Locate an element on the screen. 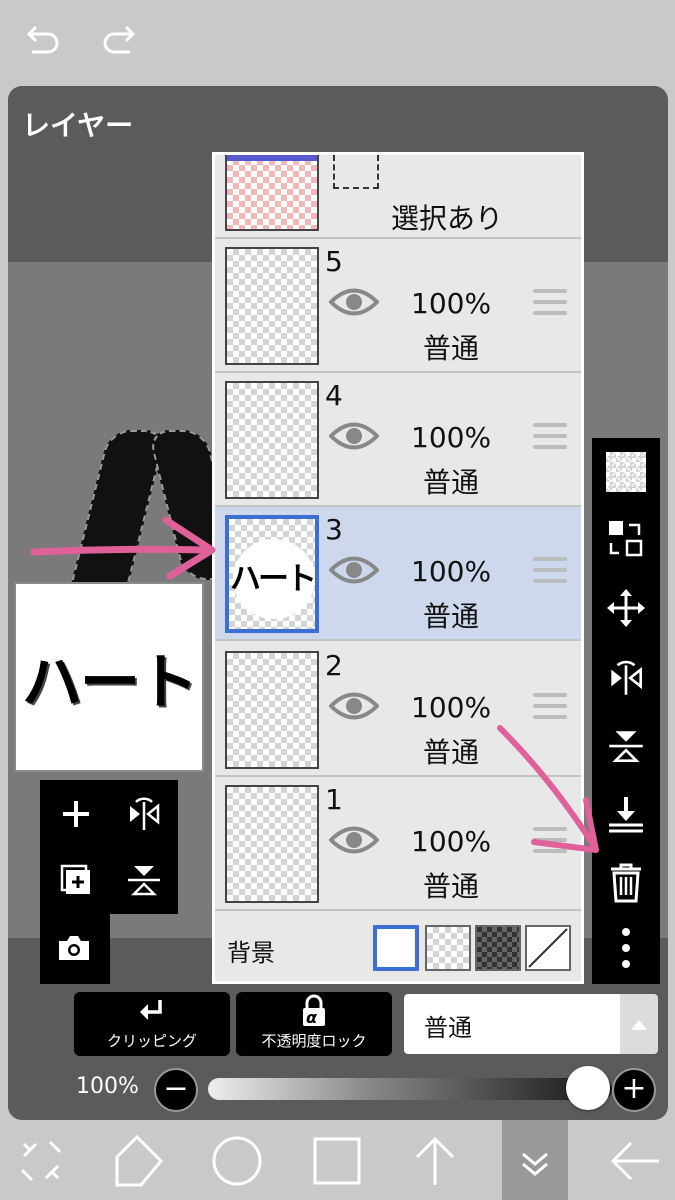  opacity-decrease-button: − is located at coordinates (176, 1090).